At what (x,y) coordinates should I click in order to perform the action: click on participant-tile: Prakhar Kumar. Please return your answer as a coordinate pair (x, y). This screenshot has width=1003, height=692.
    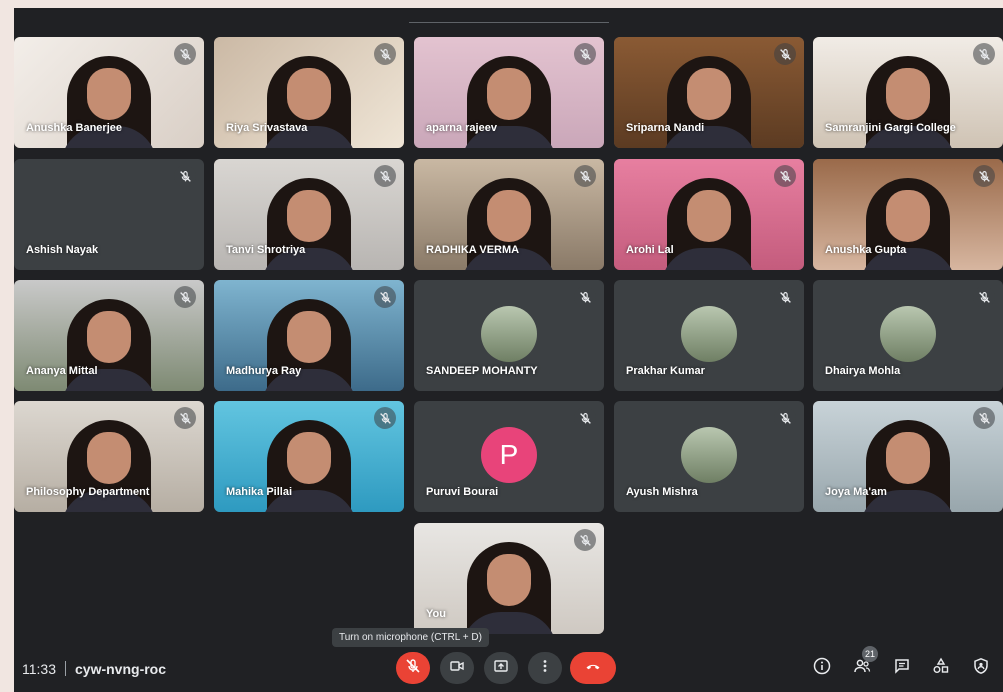
    Looking at the image, I should click on (709, 335).